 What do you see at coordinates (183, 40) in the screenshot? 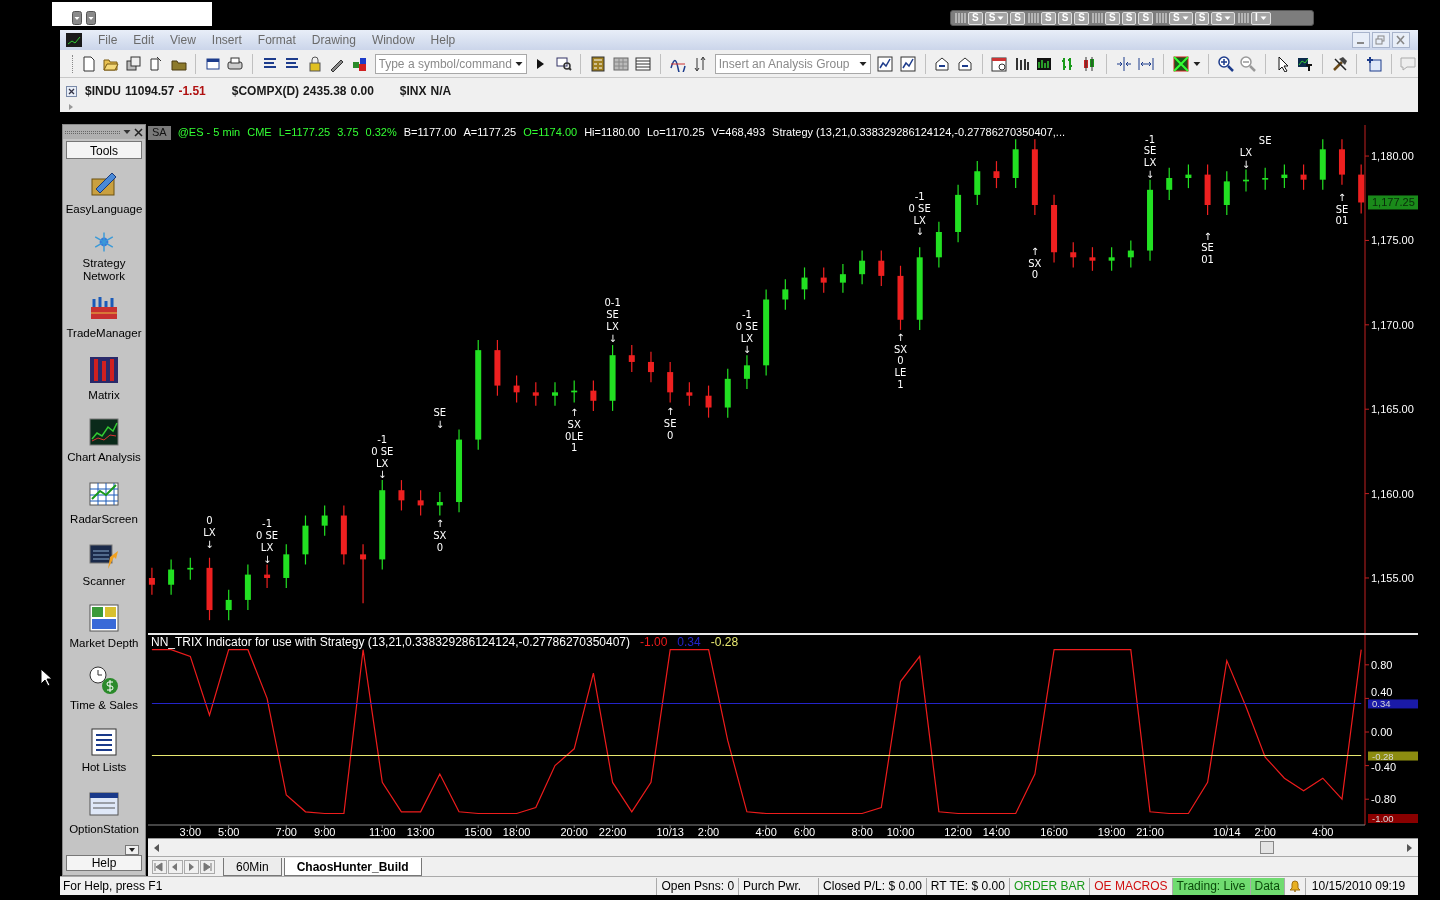
I see `menu-item: View` at bounding box center [183, 40].